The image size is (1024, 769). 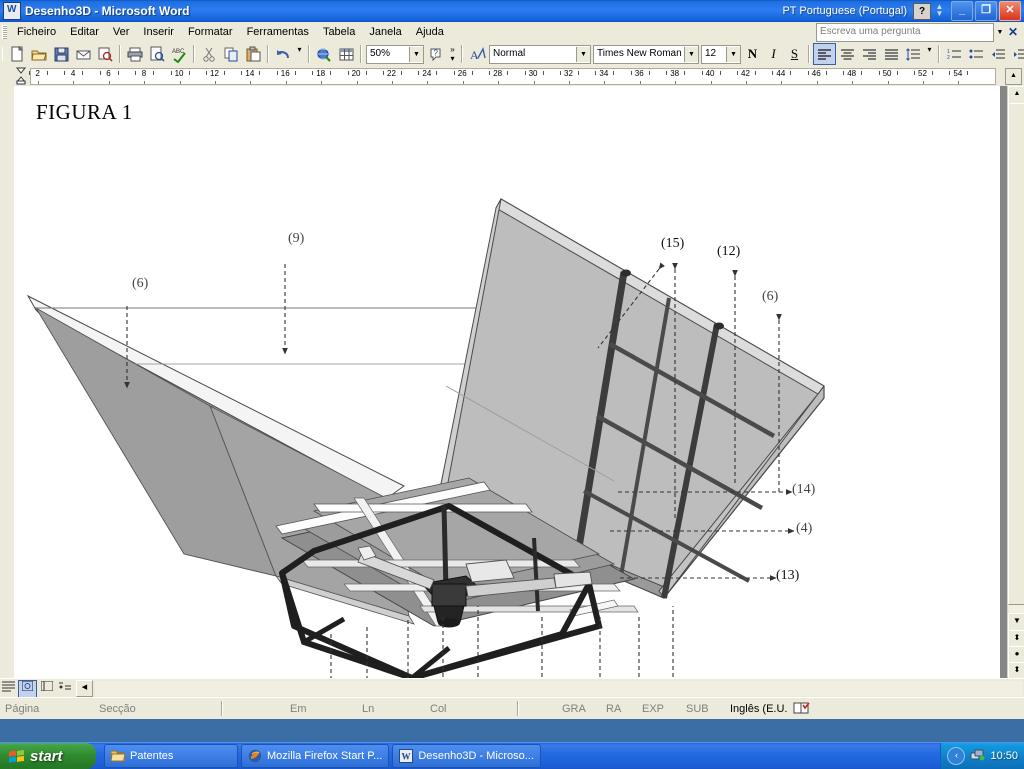 I want to click on scroll-down-arrow-icon: ▼, so click(x=1016, y=622).